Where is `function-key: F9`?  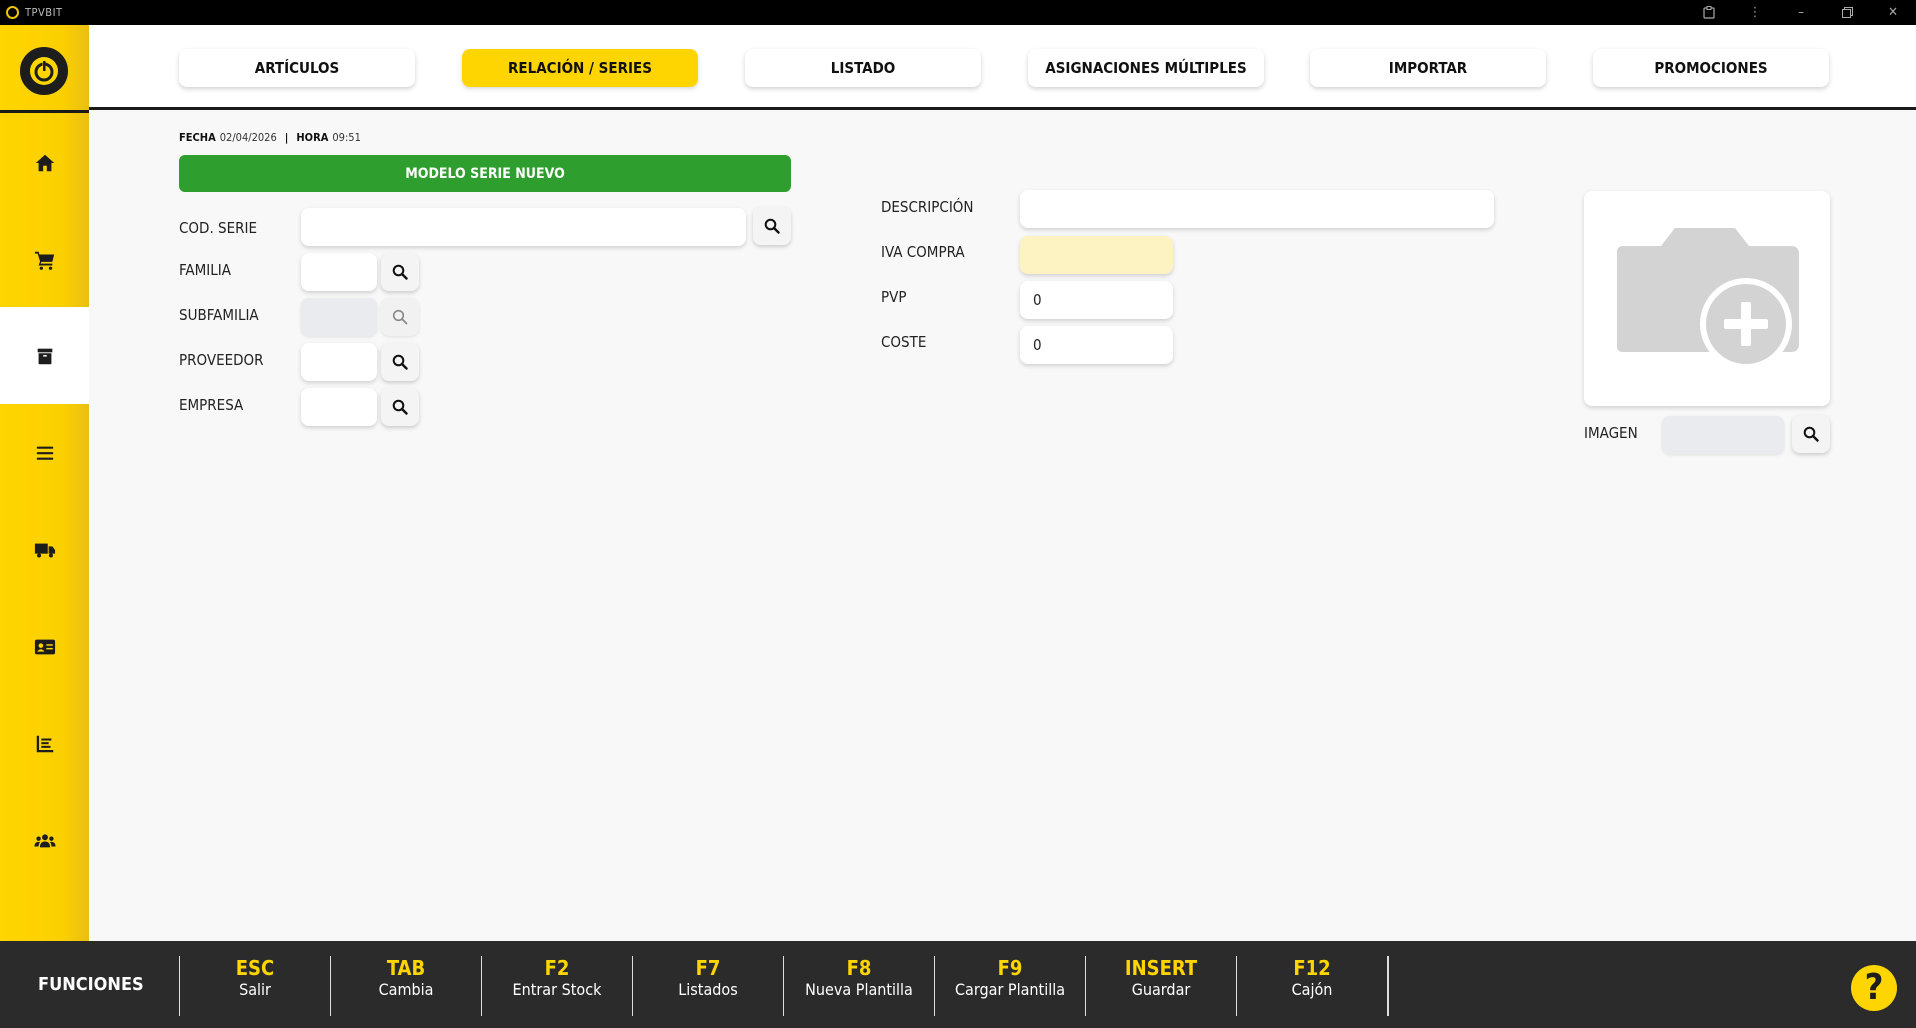 function-key: F9 is located at coordinates (1010, 968).